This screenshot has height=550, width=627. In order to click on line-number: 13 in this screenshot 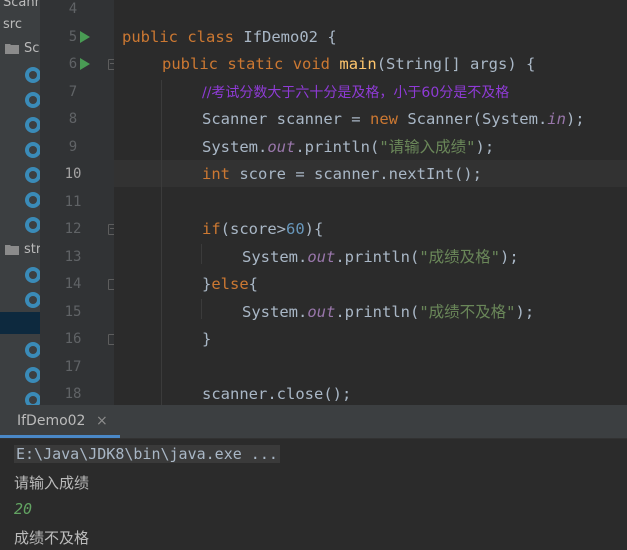, I will do `click(73, 257)`.